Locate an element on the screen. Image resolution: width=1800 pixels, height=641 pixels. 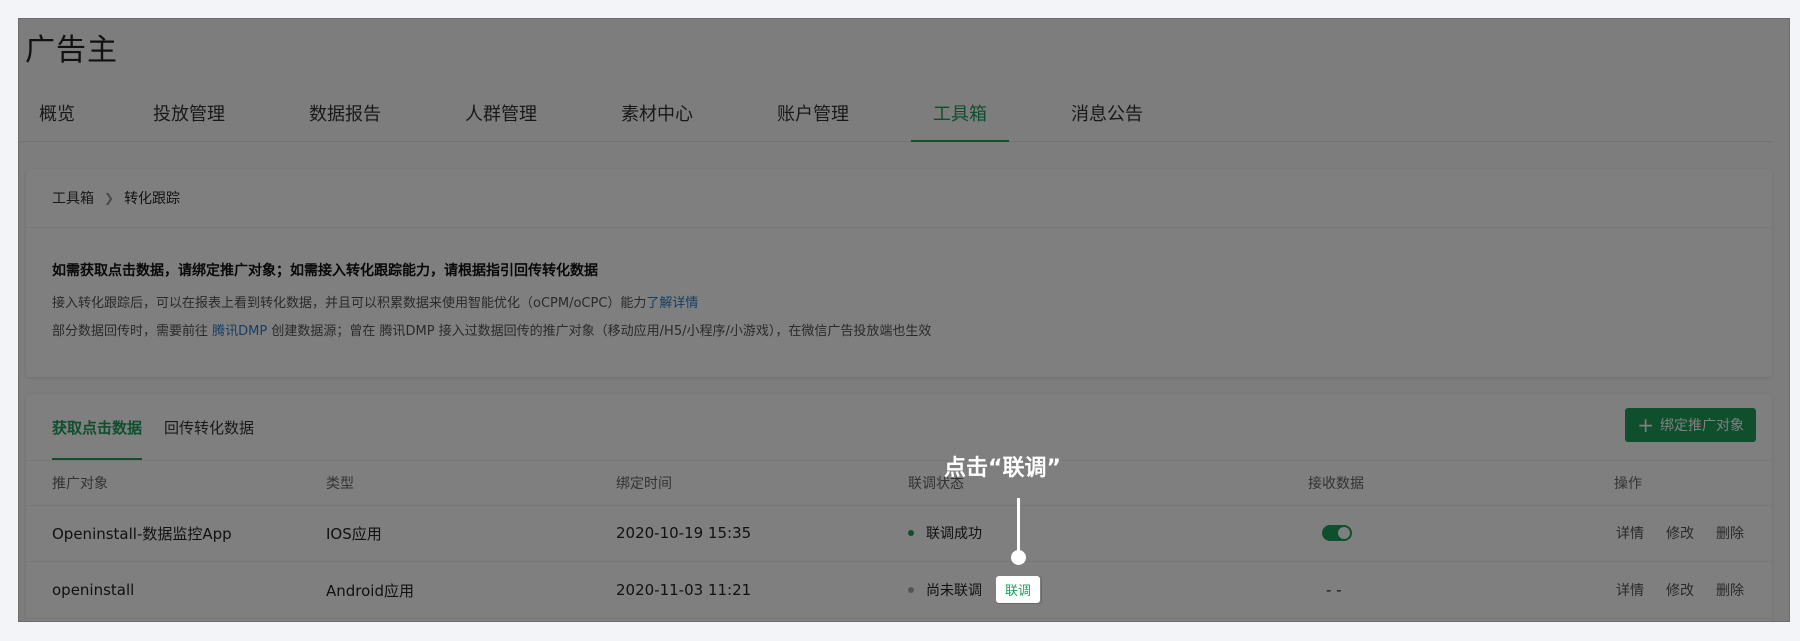
notice-title: 如需获取点击数据，请绑定推广对象；如需接入转化跟踪能力，请根据指引回传转化数据 is located at coordinates (325, 271).